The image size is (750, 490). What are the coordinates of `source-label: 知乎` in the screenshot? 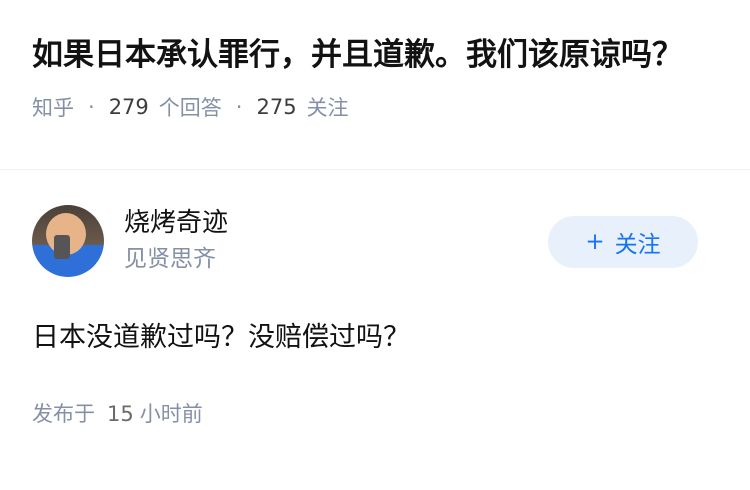 It's located at (53, 107).